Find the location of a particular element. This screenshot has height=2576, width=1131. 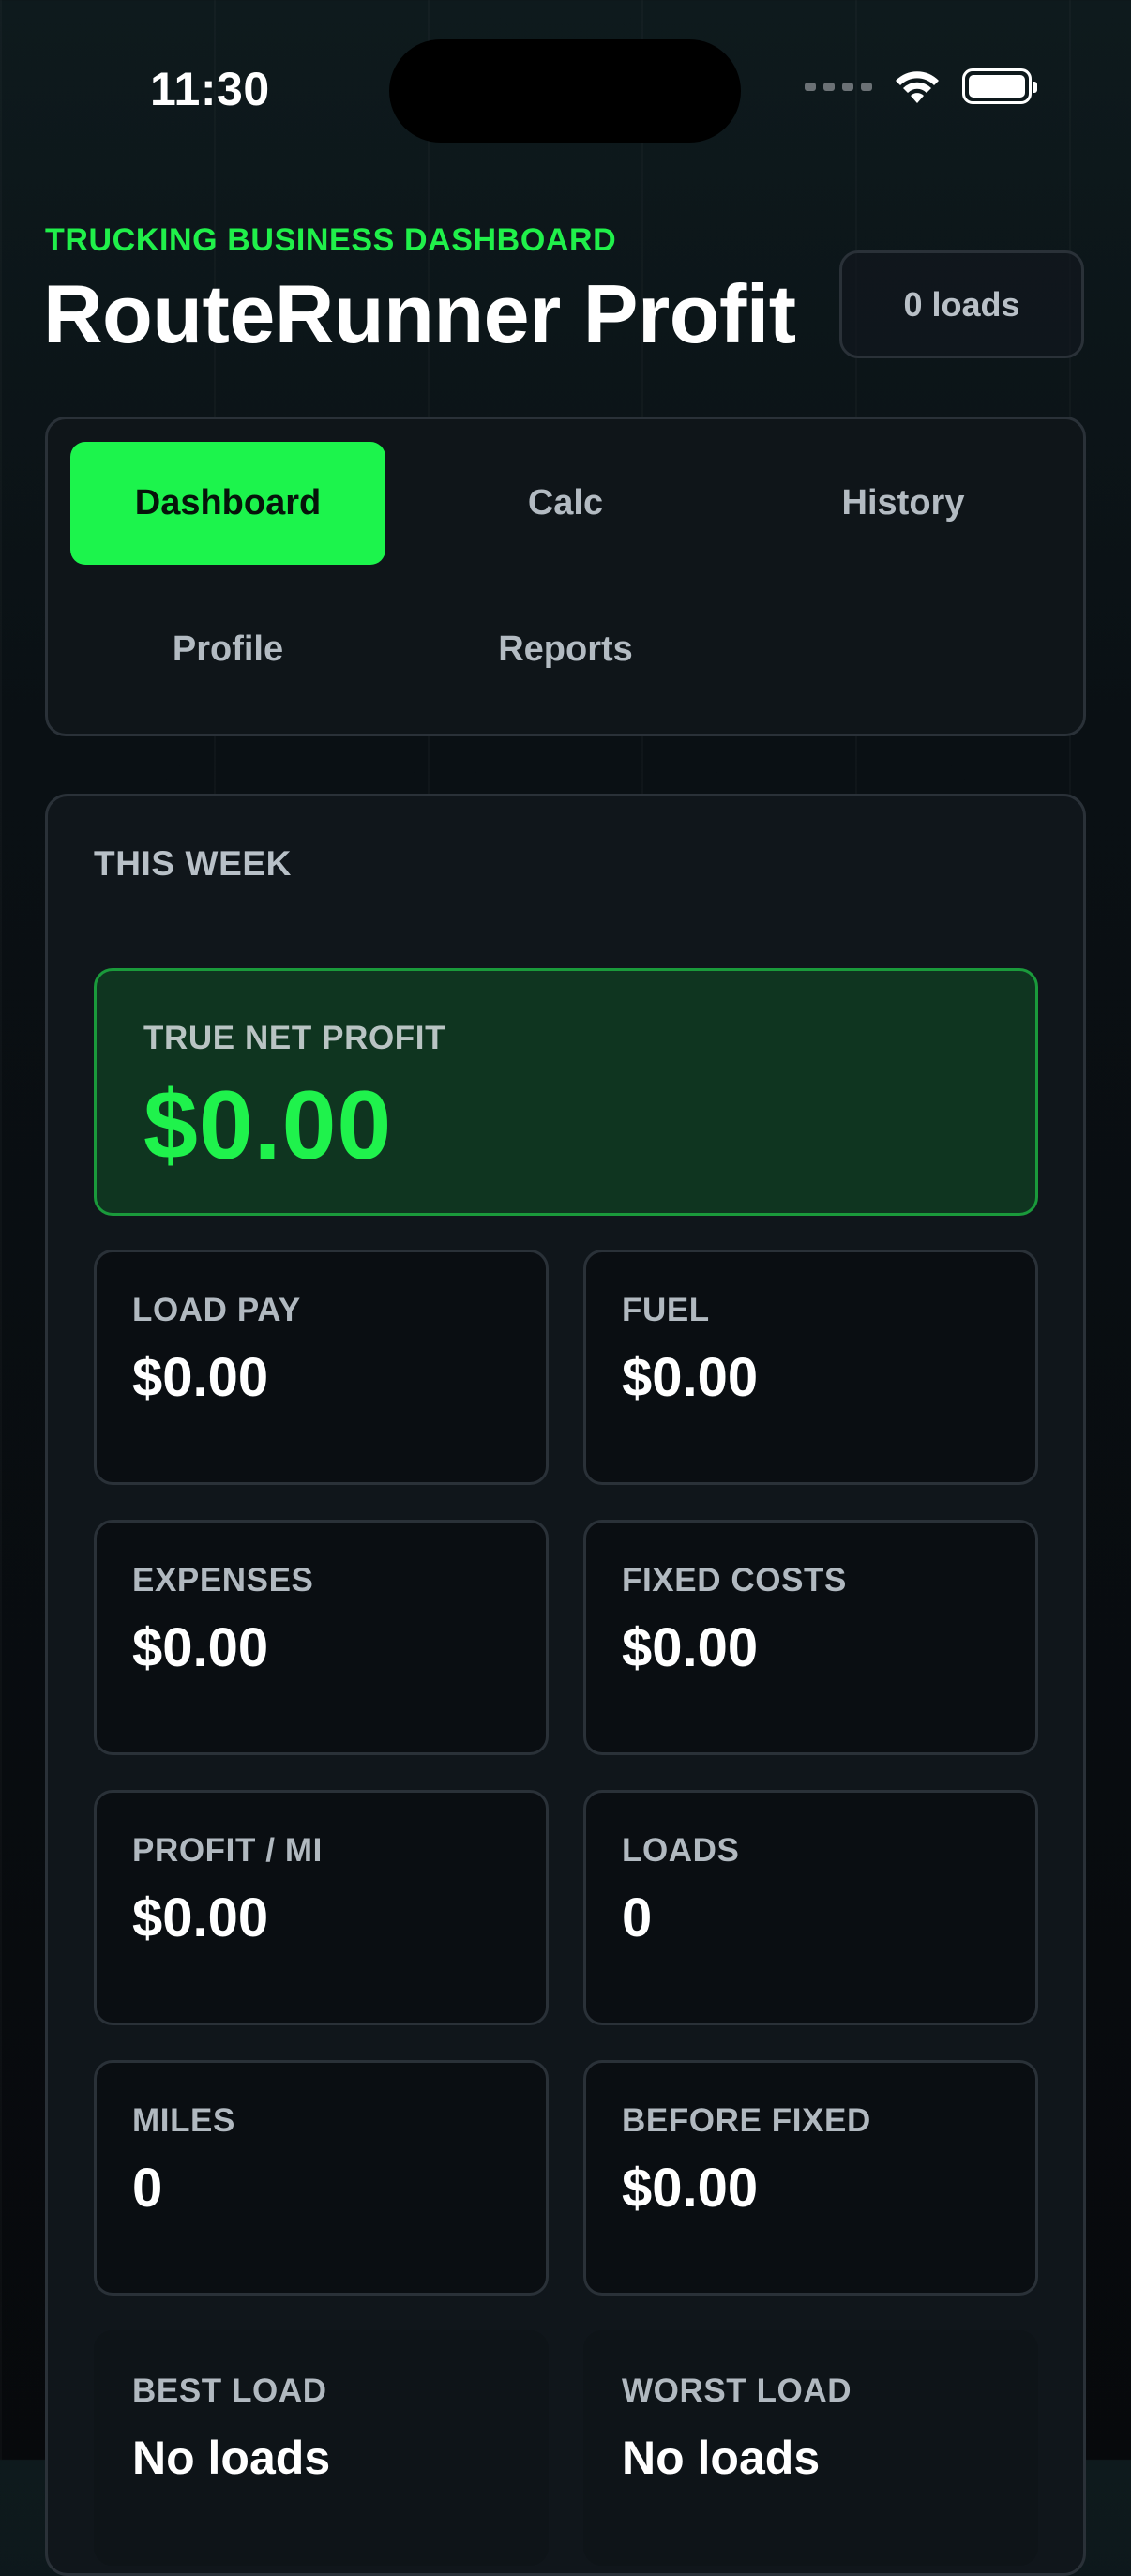

dashboard-eyebrow: TRUCKING BUSINESS DASHBOARD is located at coordinates (331, 240).